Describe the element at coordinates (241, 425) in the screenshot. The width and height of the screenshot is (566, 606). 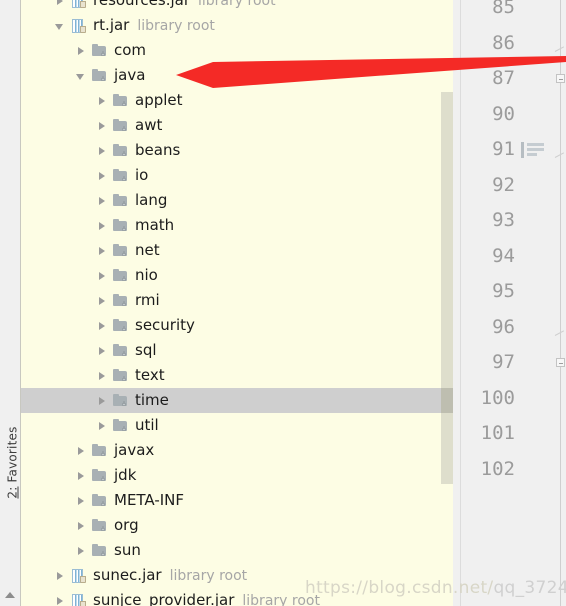
I see `tree-row: util` at that location.